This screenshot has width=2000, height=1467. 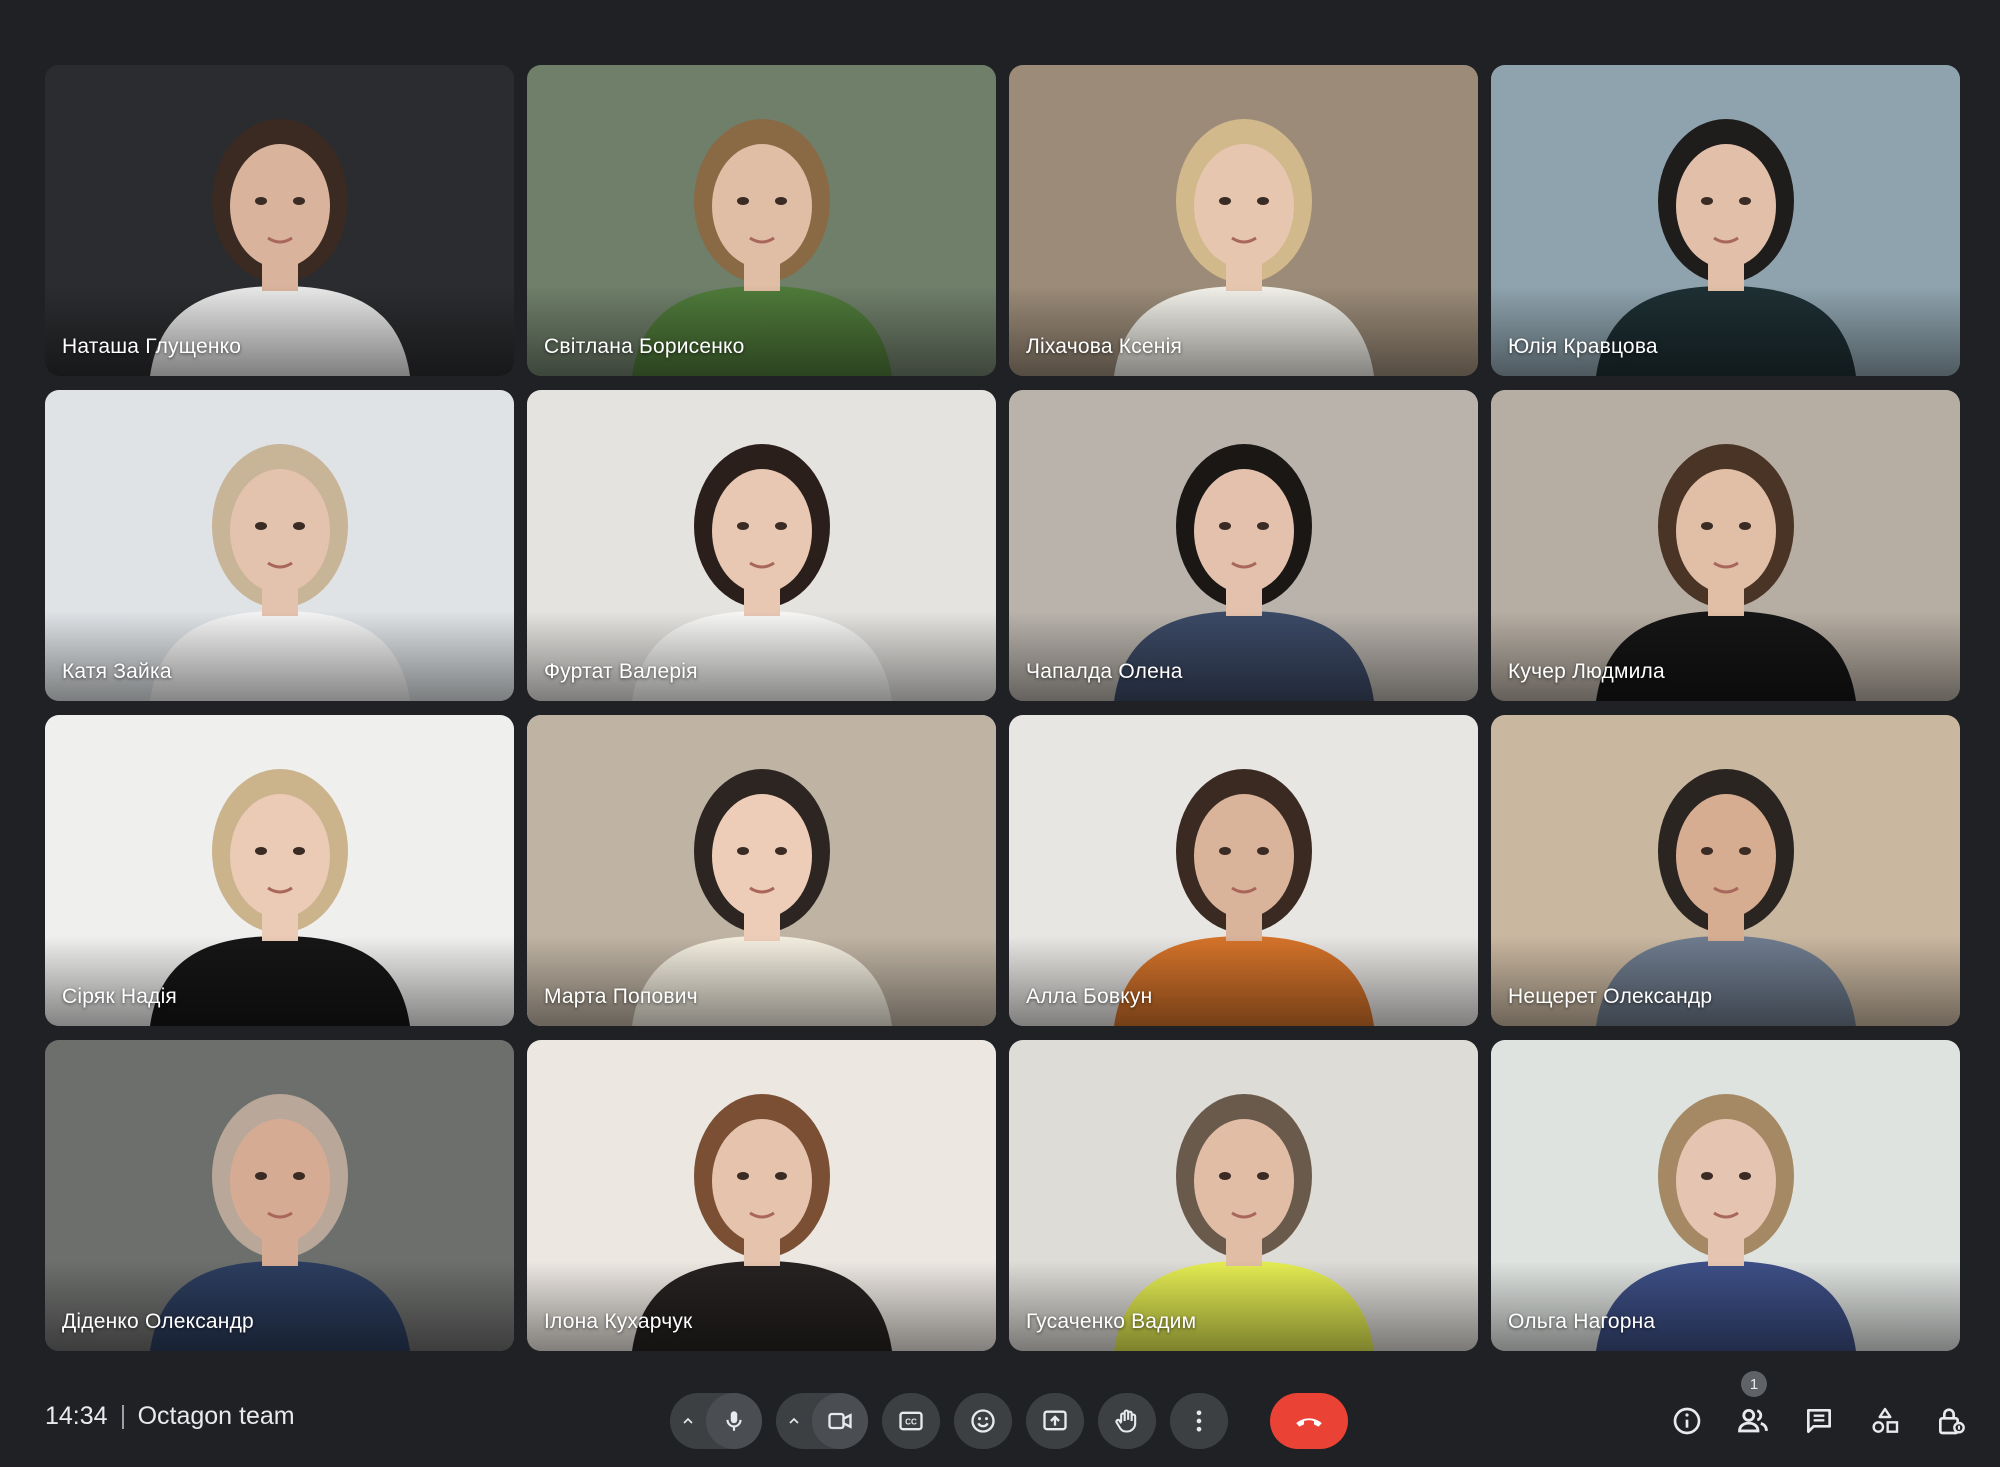 What do you see at coordinates (1725, 545) in the screenshot?
I see `participant-tile: Кучер Людмила` at bounding box center [1725, 545].